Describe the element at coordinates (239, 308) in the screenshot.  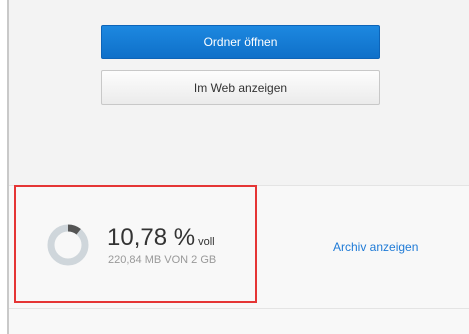
I see `storage-panel-divider` at that location.